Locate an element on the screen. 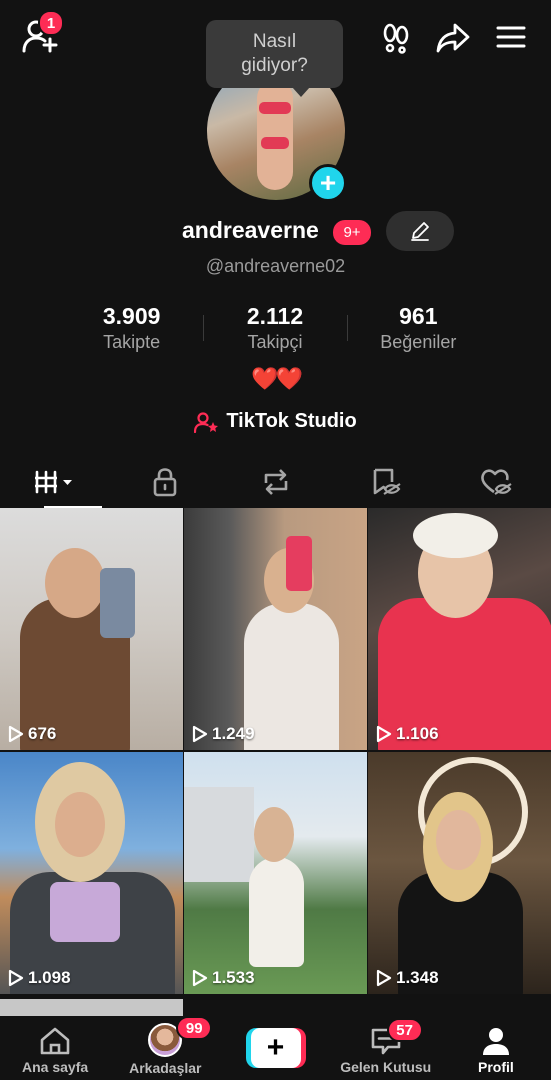  tooltip-line-2: gidiyor? is located at coordinates (274, 65).